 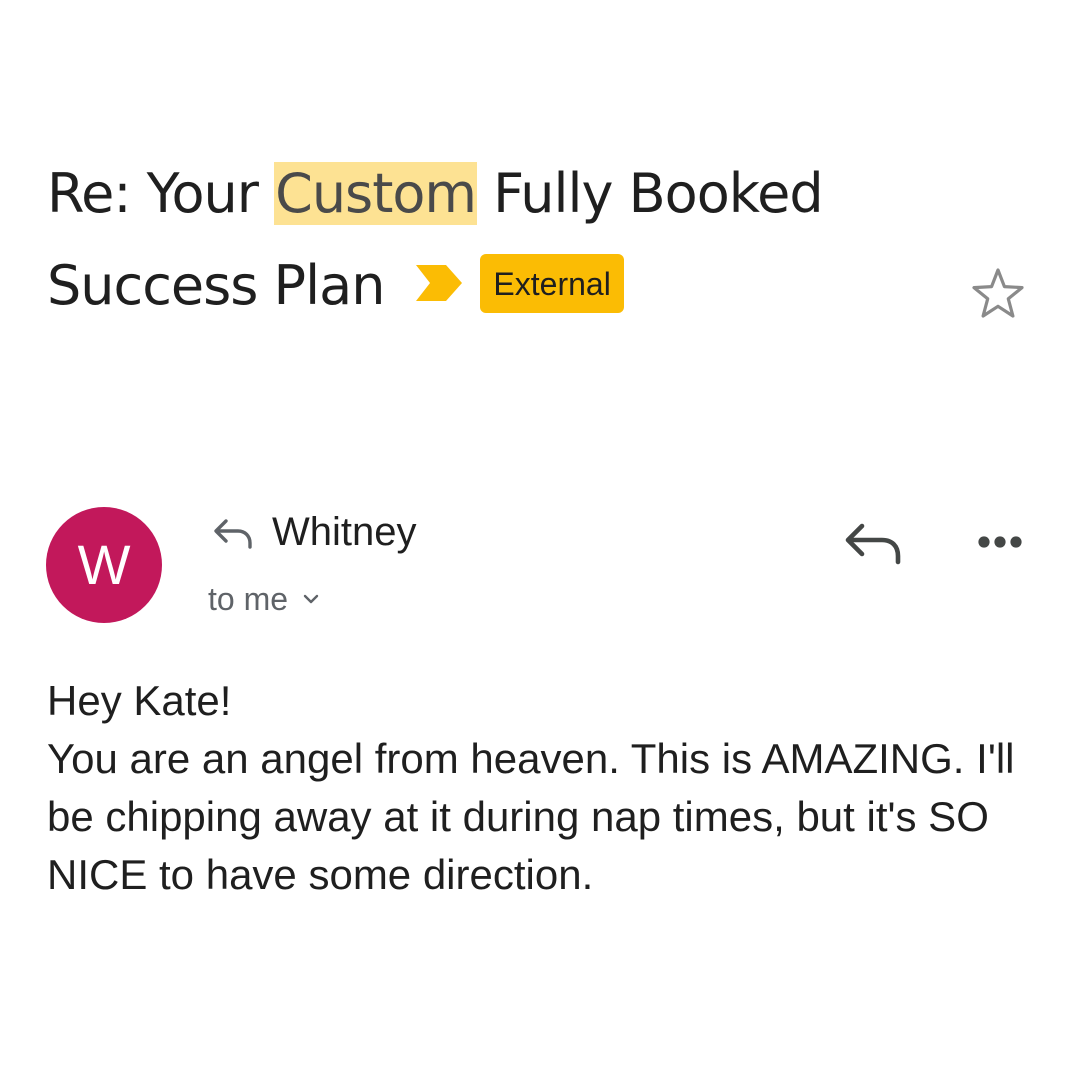 What do you see at coordinates (344, 532) in the screenshot?
I see `sender-name: Whitney` at bounding box center [344, 532].